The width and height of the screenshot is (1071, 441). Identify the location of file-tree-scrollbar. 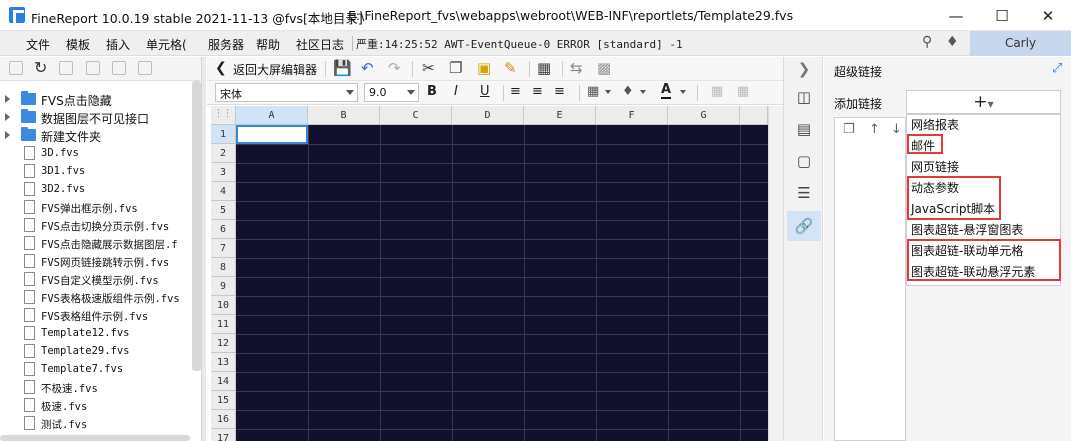
(196, 226).